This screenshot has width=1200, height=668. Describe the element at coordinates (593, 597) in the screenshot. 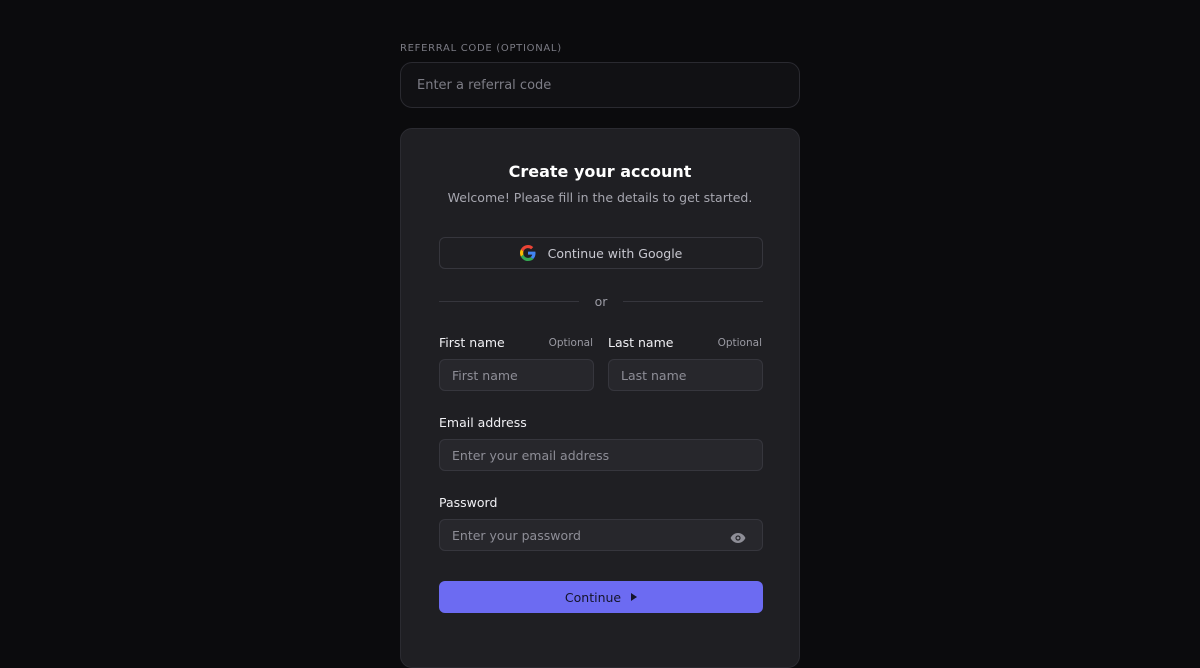

I see `continue-button-label: Continue` at that location.